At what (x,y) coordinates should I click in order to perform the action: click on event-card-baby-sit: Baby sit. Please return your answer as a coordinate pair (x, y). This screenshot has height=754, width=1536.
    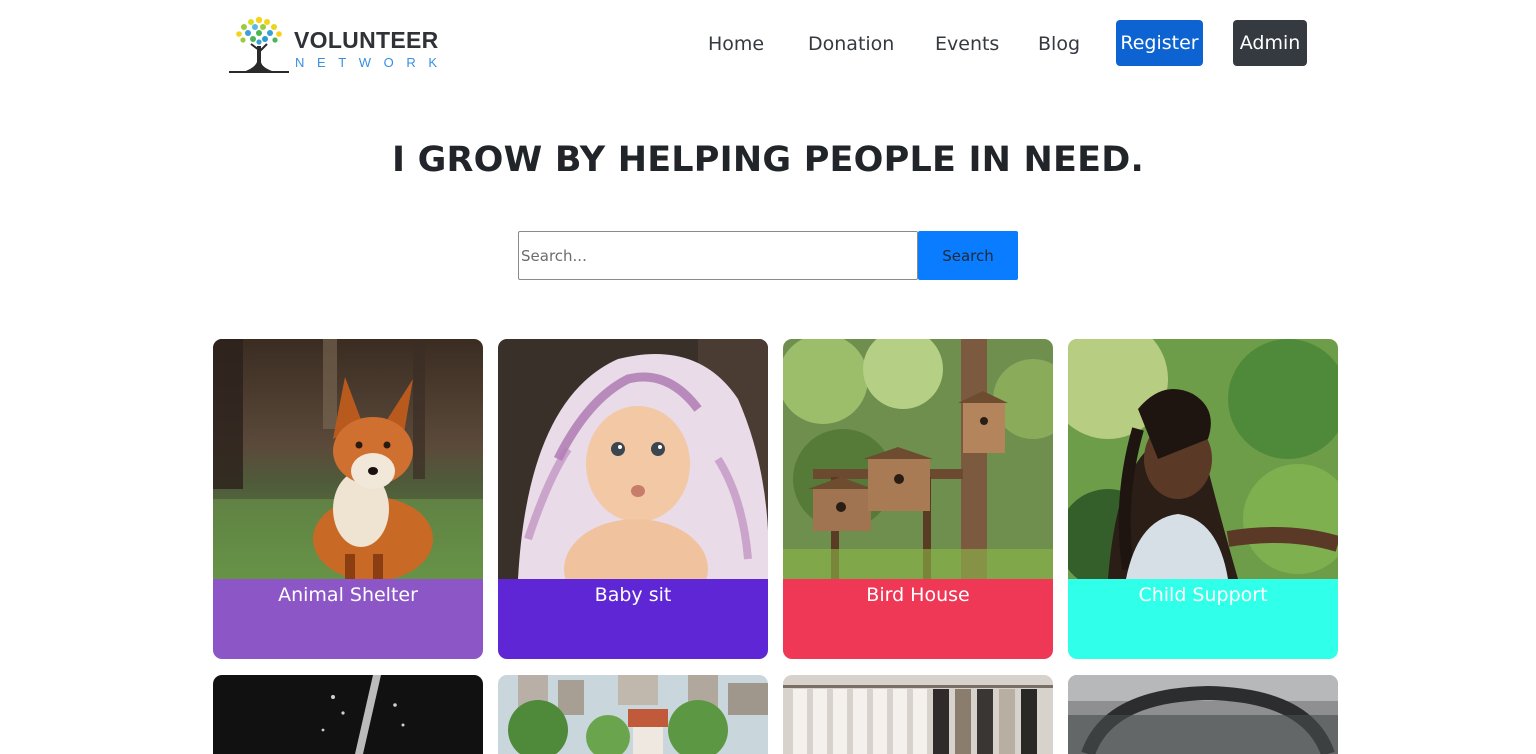
    Looking at the image, I should click on (633, 499).